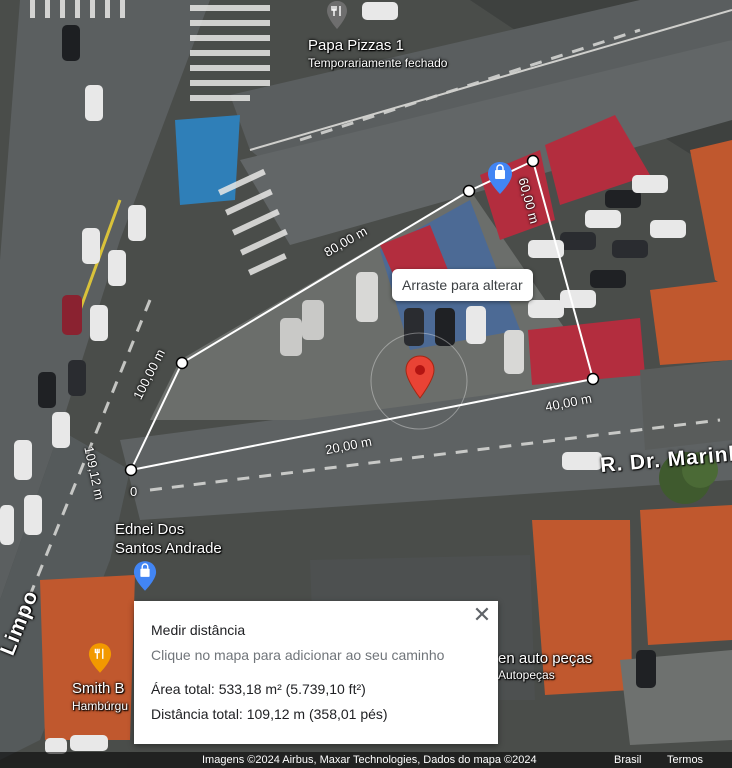 This screenshot has width=732, height=768. What do you see at coordinates (378, 63) in the screenshot?
I see `place-status-papa-pizzas: Temporariamente fechado` at bounding box center [378, 63].